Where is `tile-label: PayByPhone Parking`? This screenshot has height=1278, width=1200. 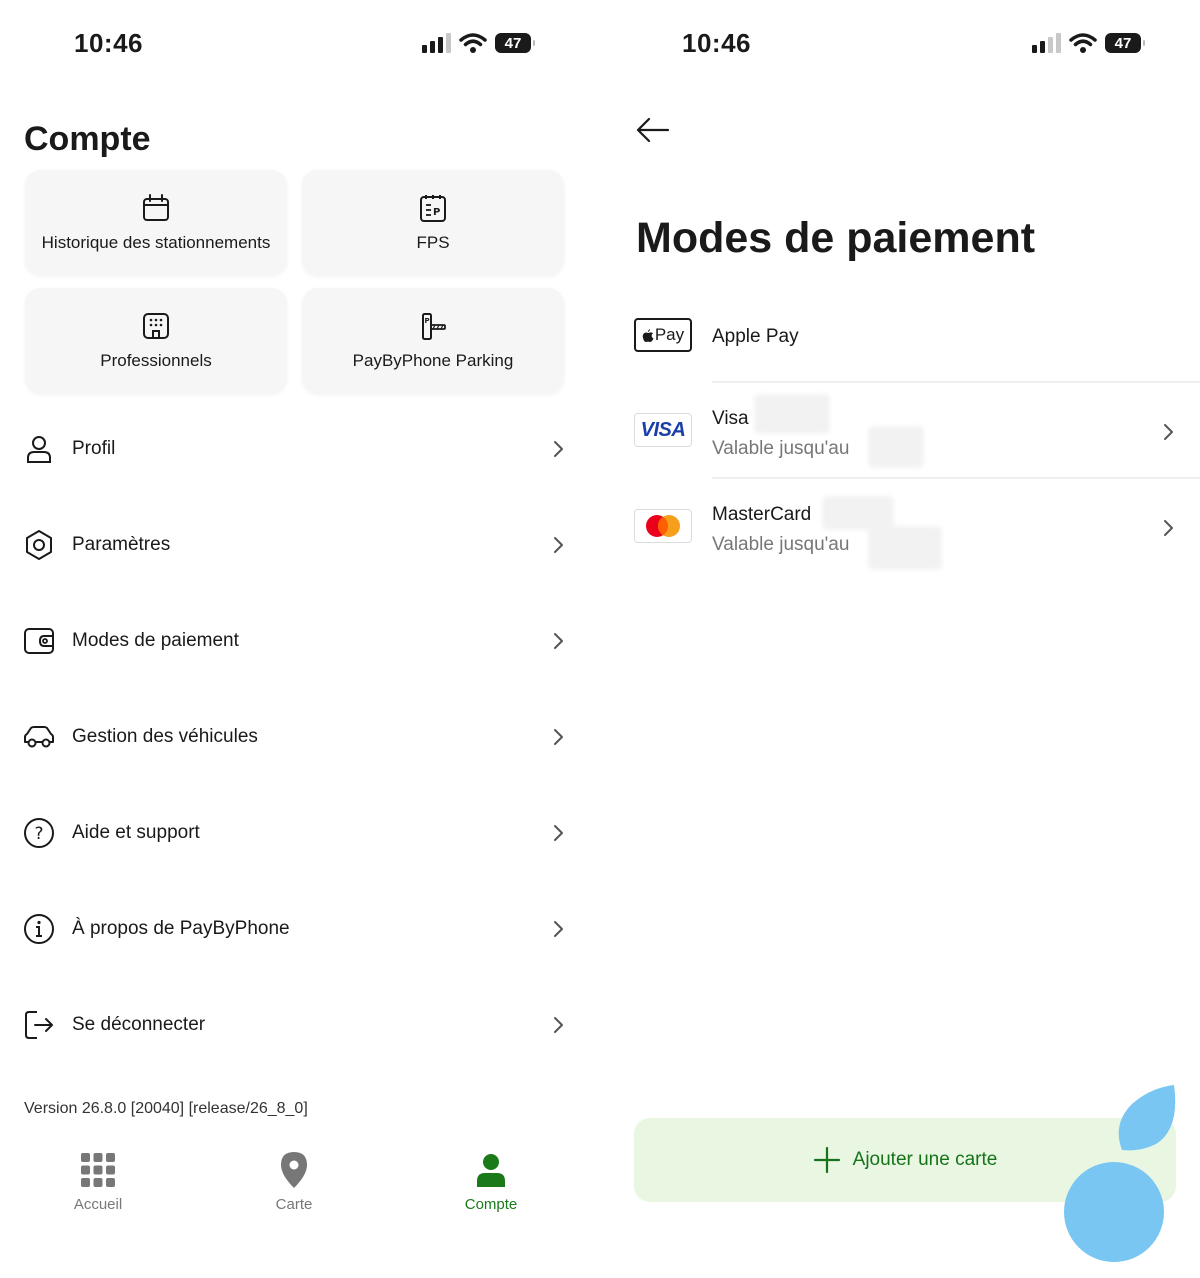
tile-label: PayByPhone Parking is located at coordinates (433, 360).